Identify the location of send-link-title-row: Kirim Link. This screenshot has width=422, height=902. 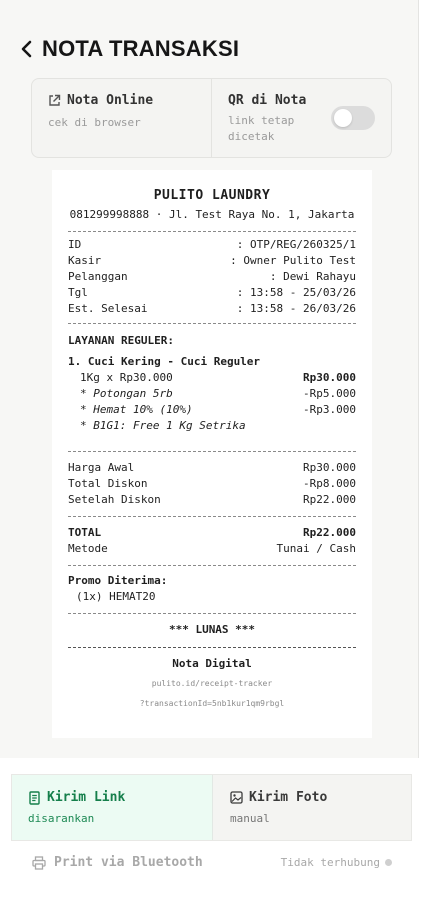
(120, 797).